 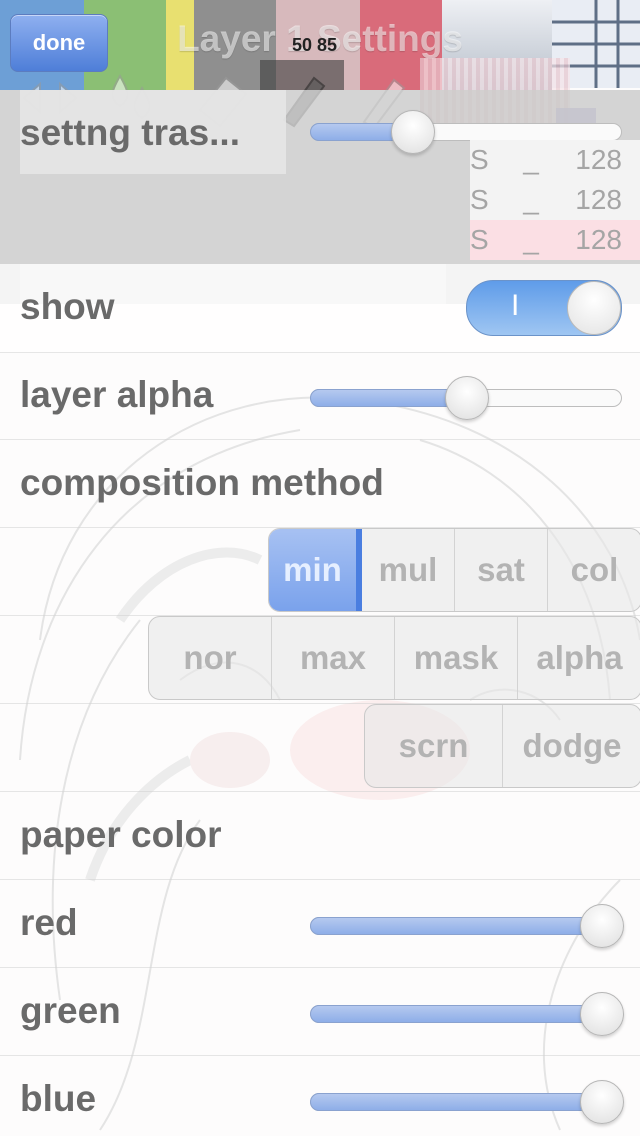 I want to click on zoom-readout: 50 85, so click(x=315, y=45).